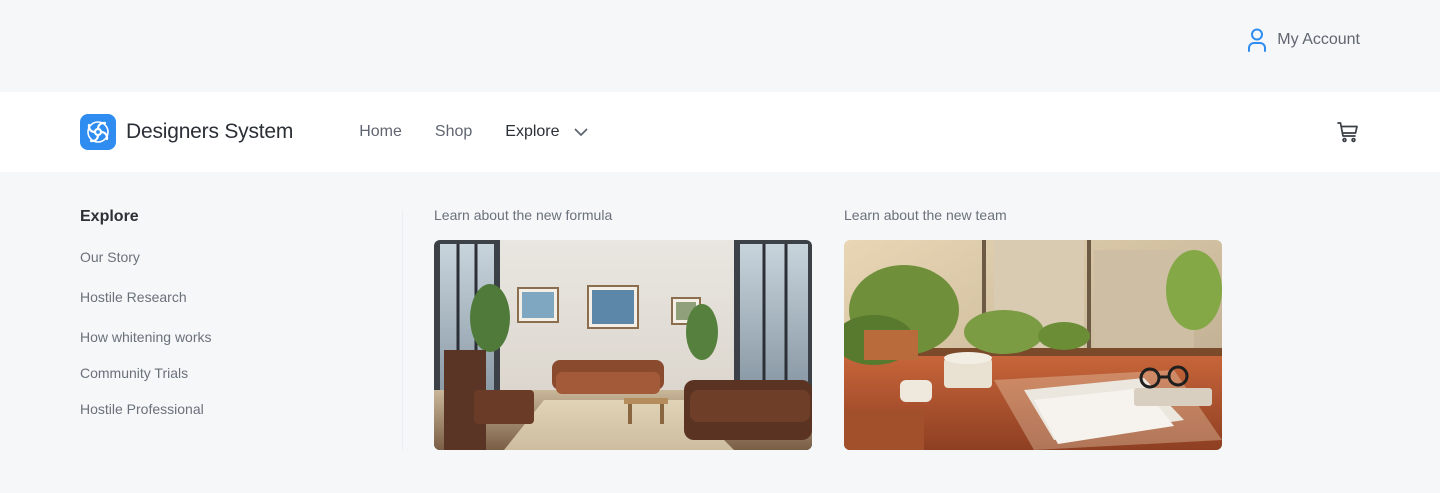 The height and width of the screenshot is (493, 1440). I want to click on promo-card-label: Learn about the new team, so click(925, 215).